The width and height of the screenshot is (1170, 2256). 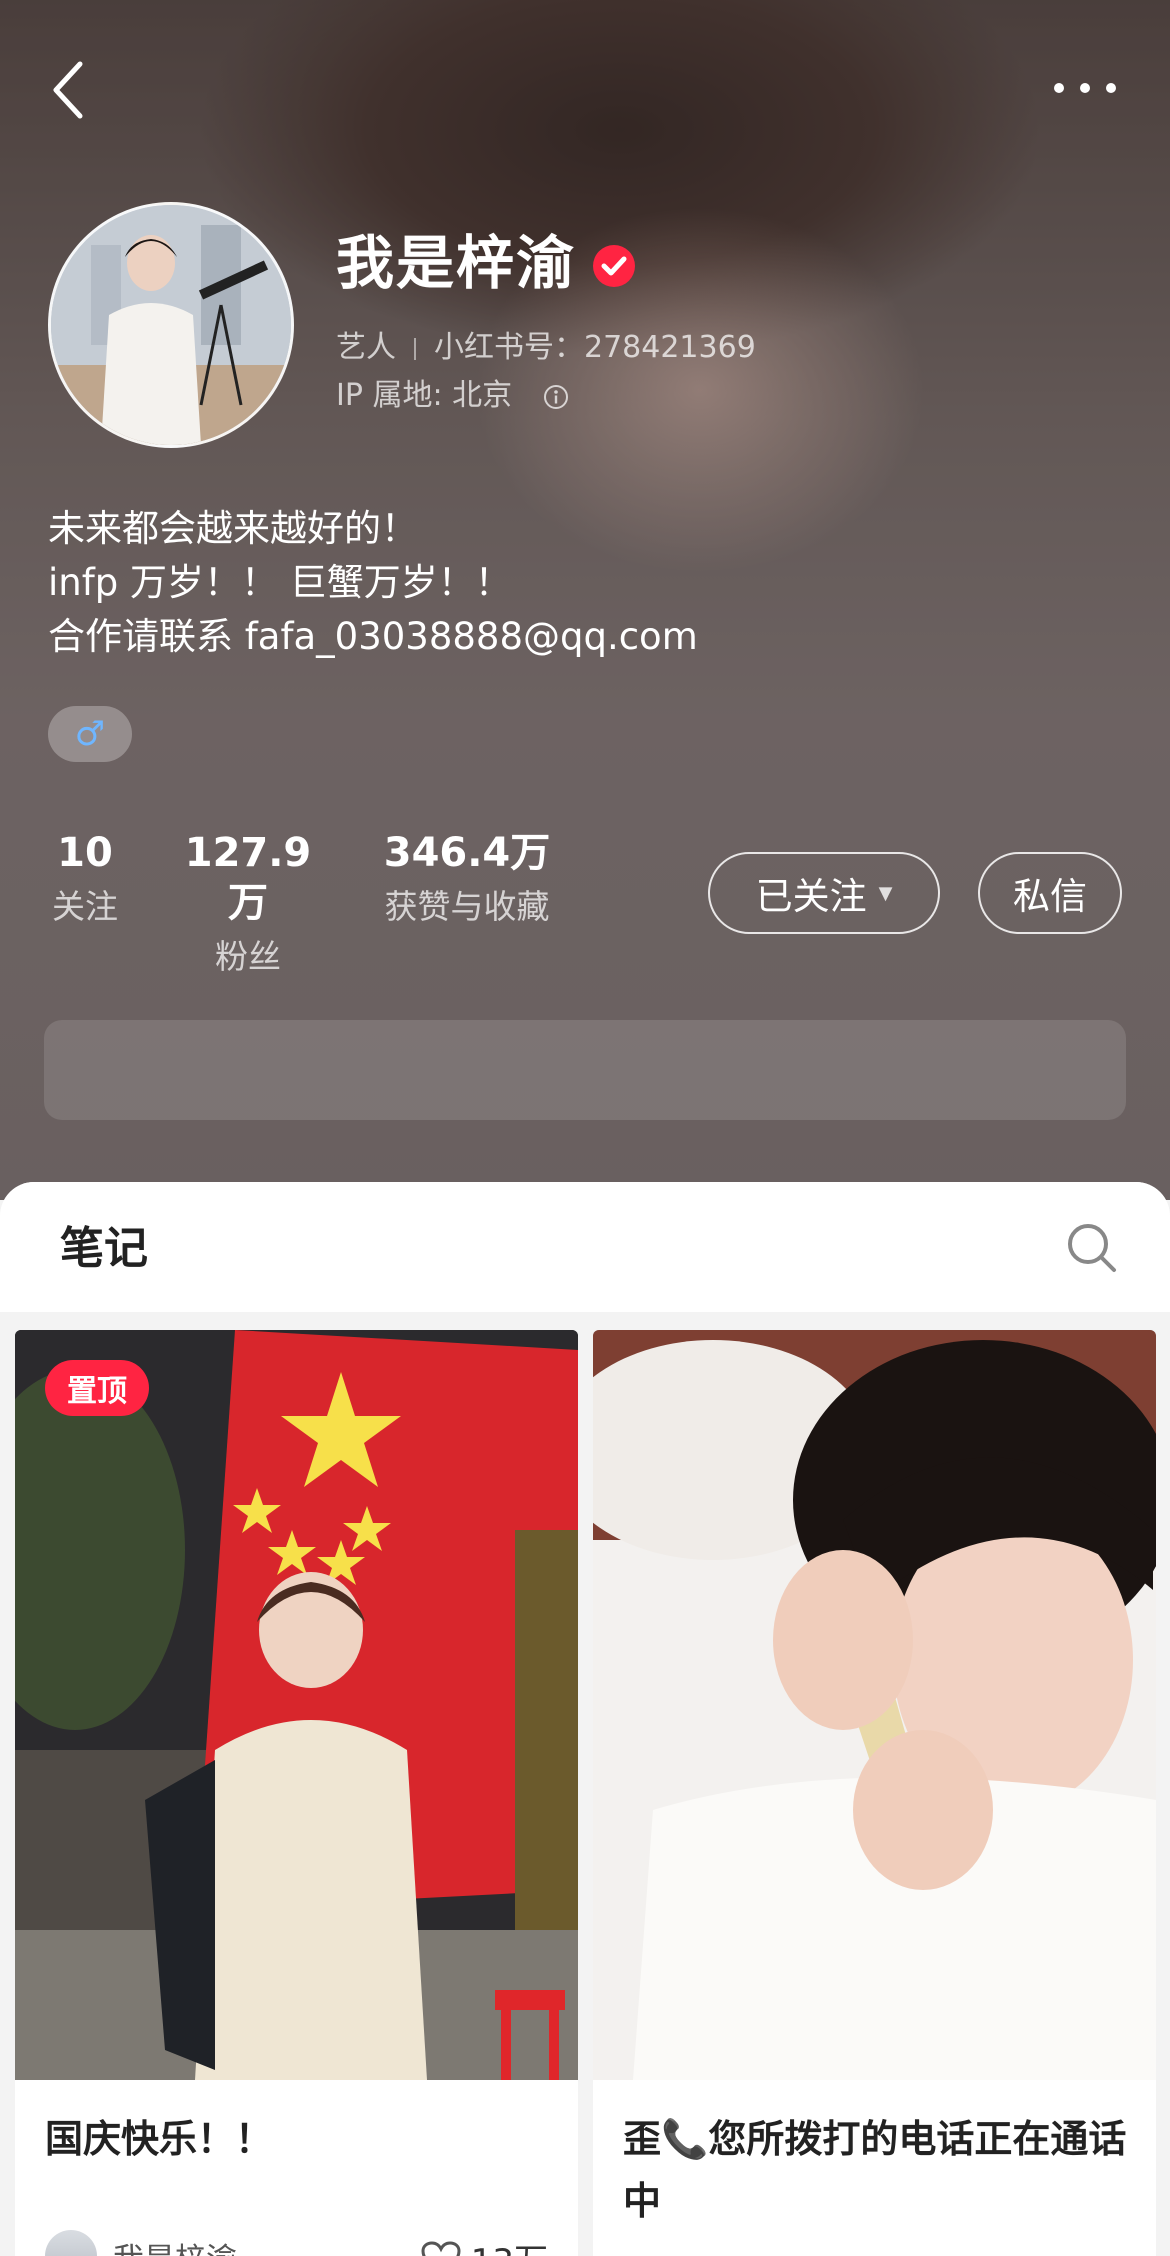 I want to click on more-button, so click(x=1085, y=88).